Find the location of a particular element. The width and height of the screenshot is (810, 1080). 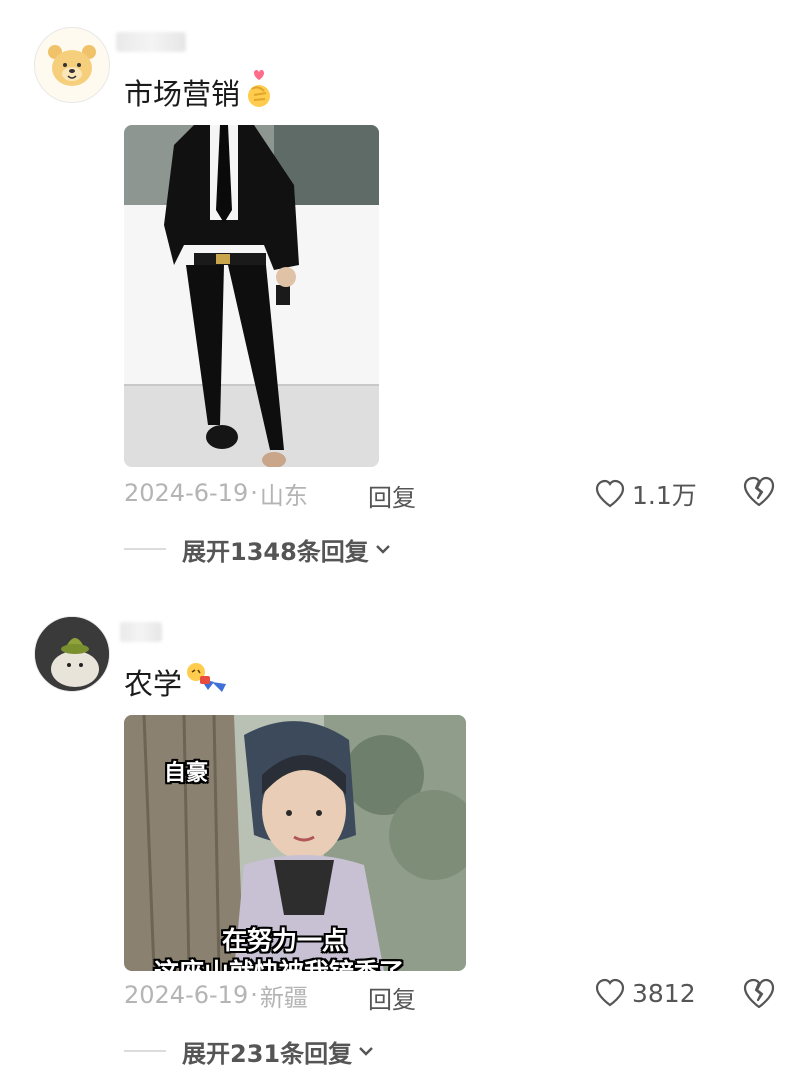

comment-location: 新疆 is located at coordinates (283, 997).